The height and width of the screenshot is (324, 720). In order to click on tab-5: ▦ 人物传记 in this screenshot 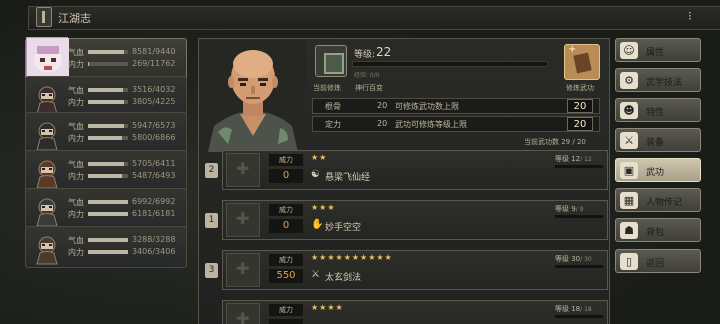, I will do `click(658, 200)`.